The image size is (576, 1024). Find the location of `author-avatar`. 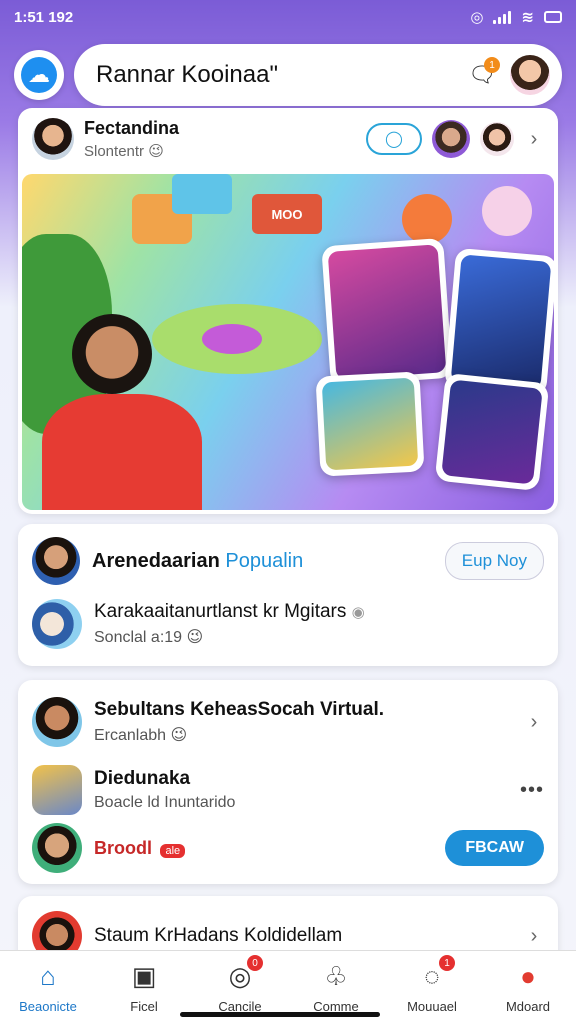

author-avatar is located at coordinates (53, 139).